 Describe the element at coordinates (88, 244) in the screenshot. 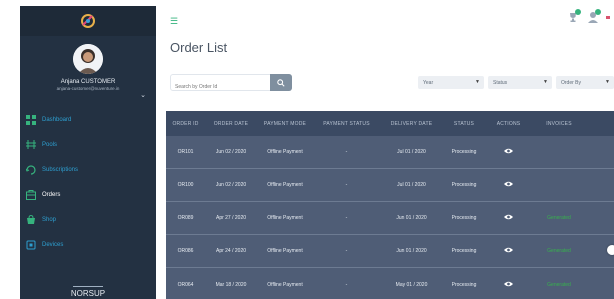

I see `sidebar-item-devices: Devices` at that location.